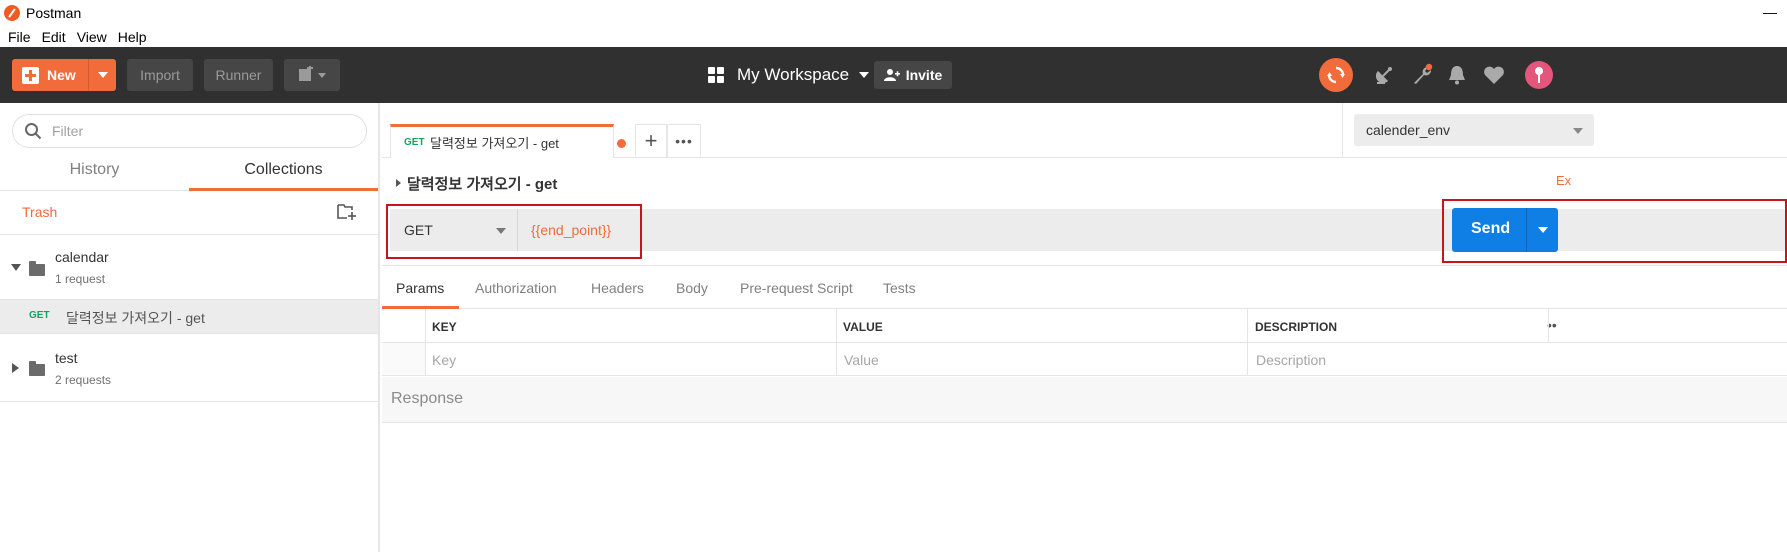 The height and width of the screenshot is (552, 1787). I want to click on value-input: Value, so click(861, 360).